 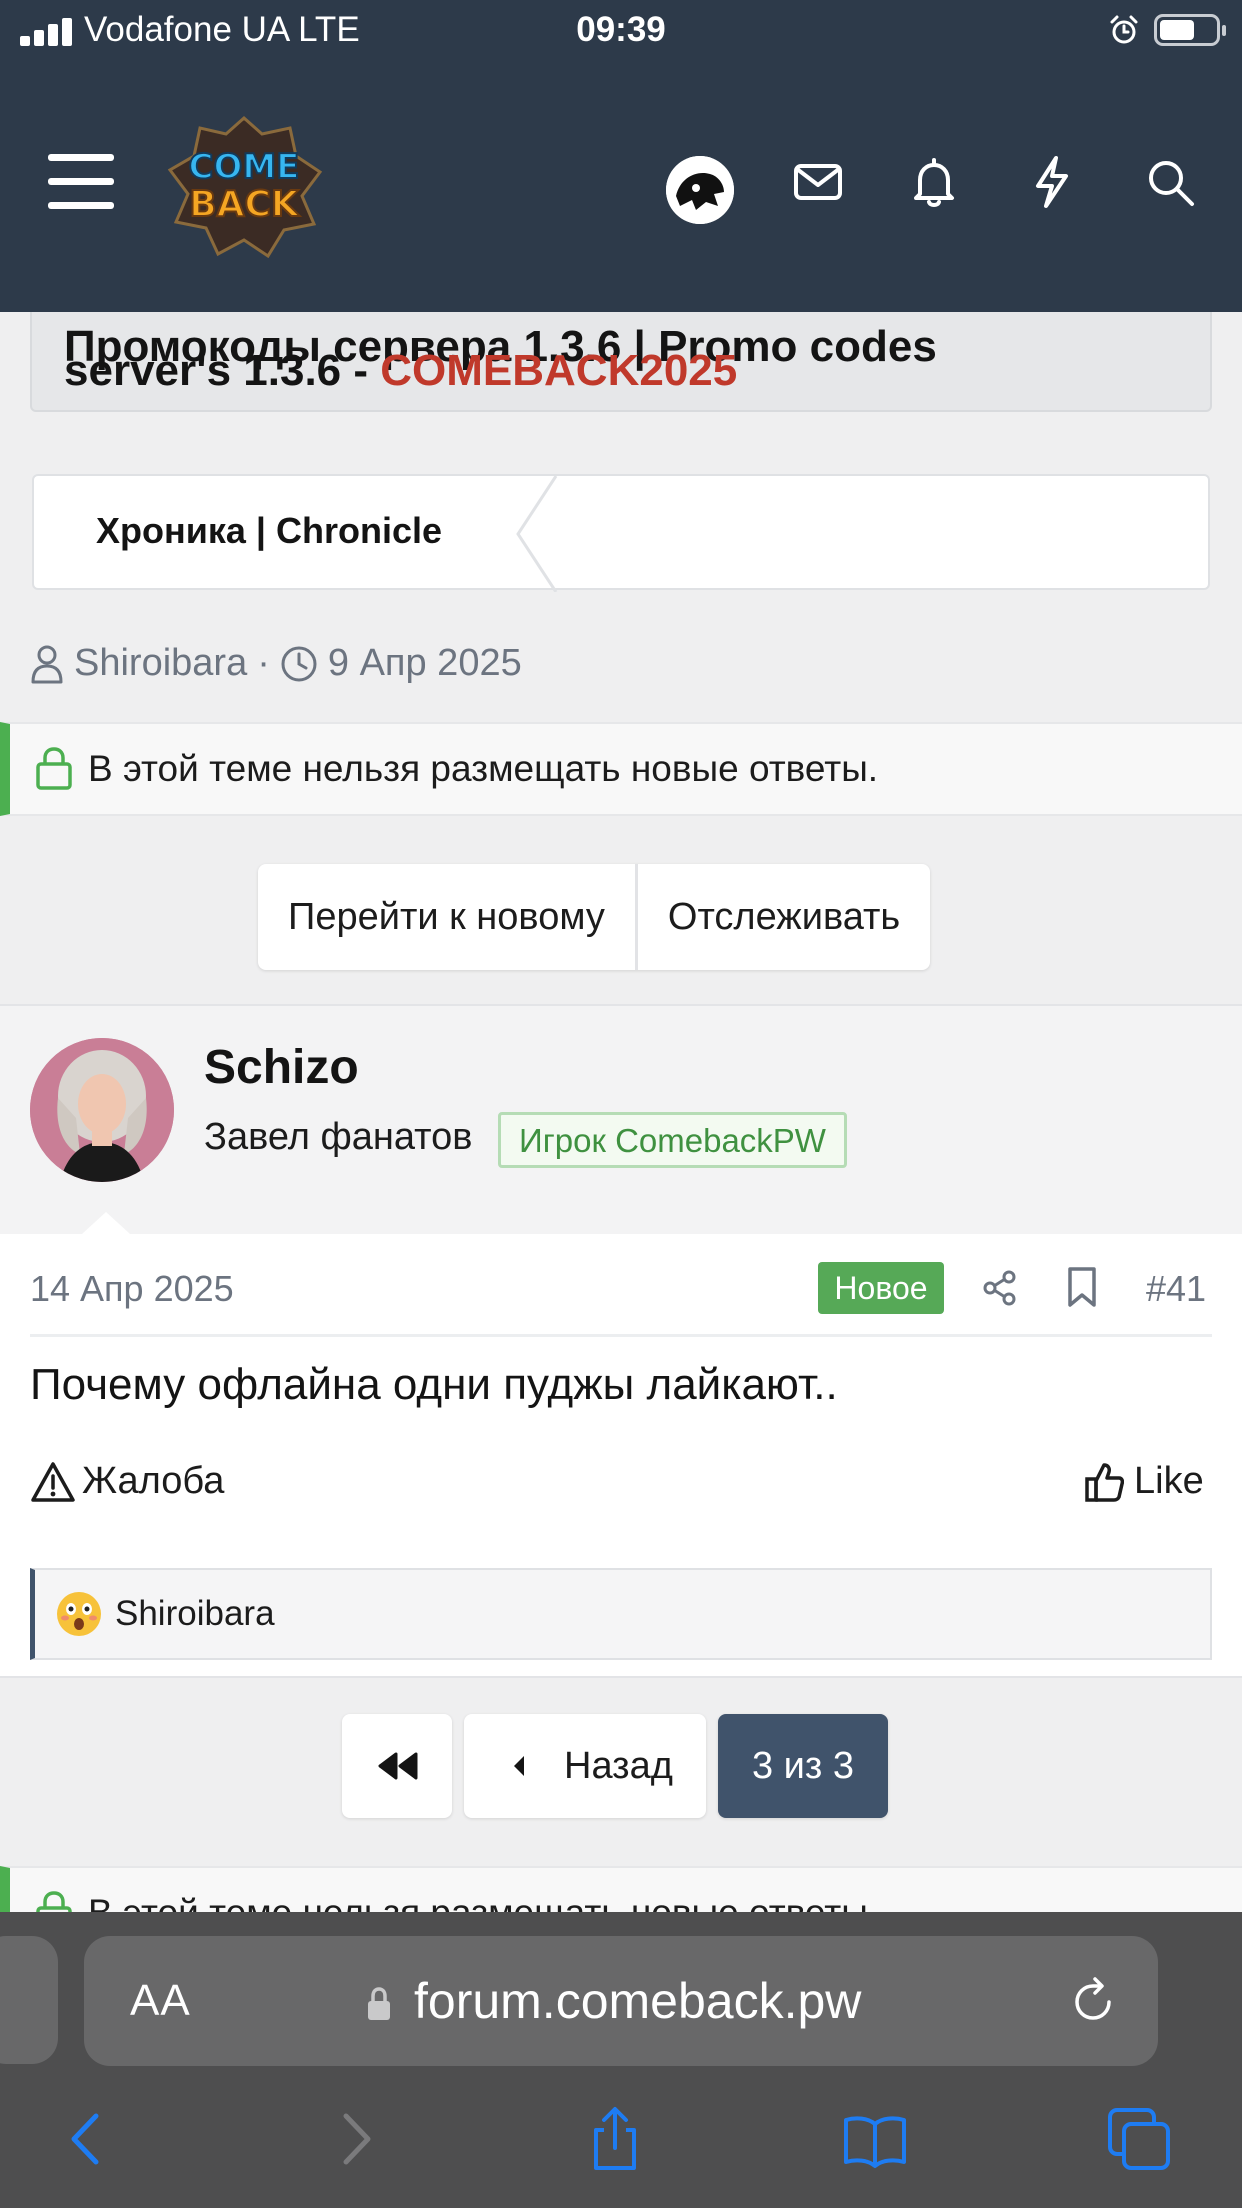 I want to click on thread-title-line2: server's 1.3.6 - COMEBACK2025, so click(x=401, y=370).